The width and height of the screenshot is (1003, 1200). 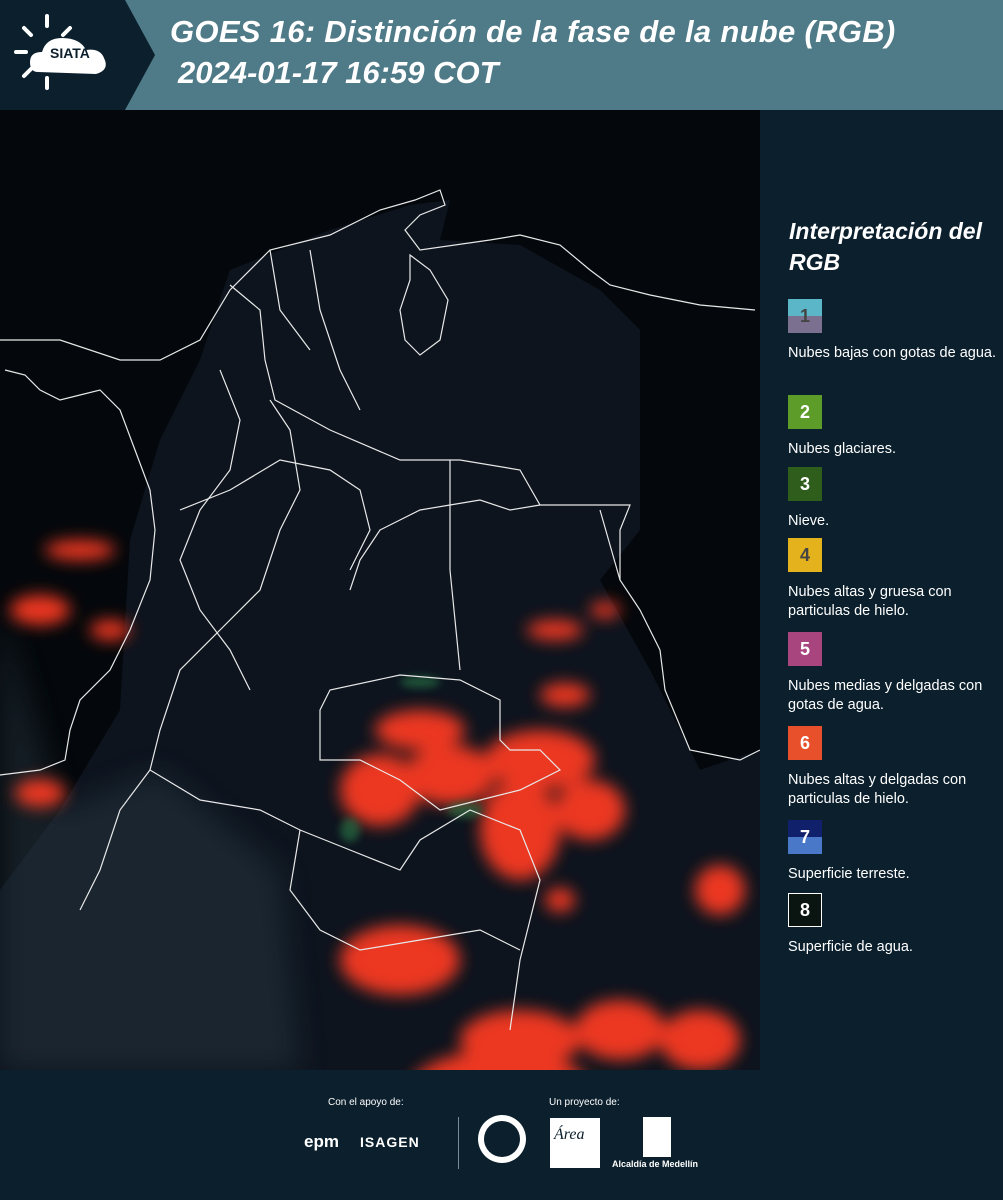 I want to click on legend-swatch-2: 2, so click(x=805, y=412).